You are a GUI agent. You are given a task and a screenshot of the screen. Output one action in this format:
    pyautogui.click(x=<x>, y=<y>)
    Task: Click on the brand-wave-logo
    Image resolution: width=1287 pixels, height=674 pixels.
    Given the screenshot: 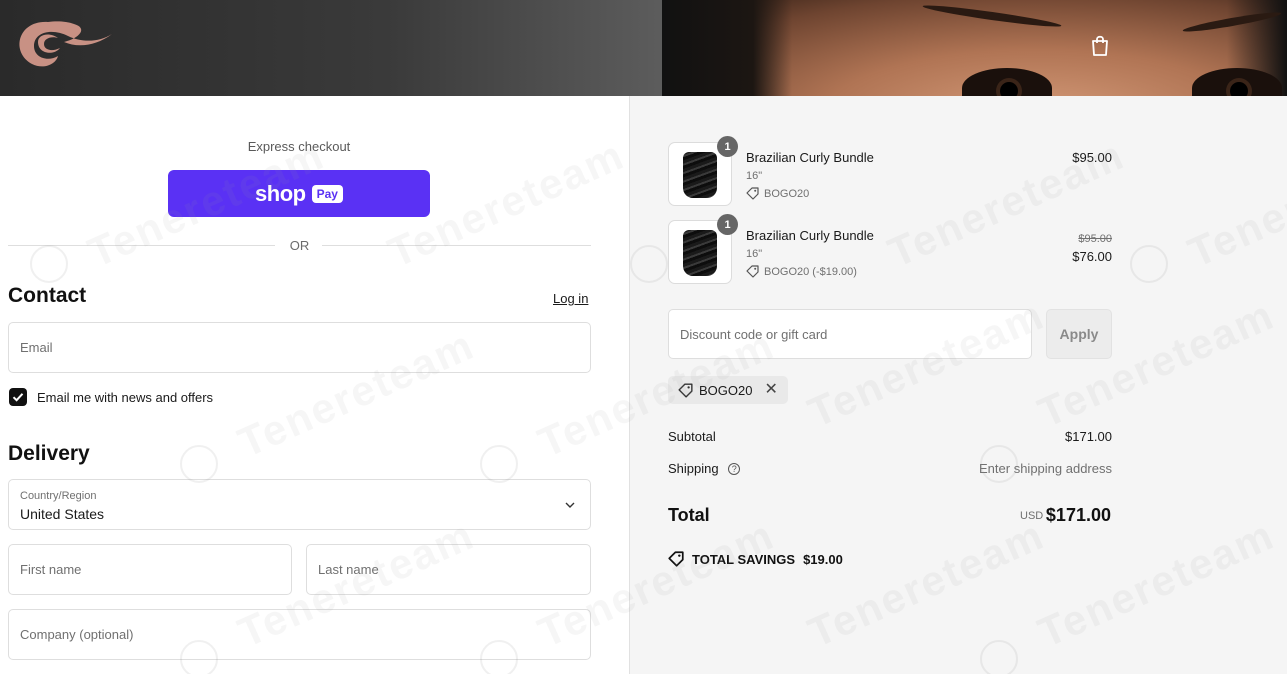 What is the action you would take?
    pyautogui.click(x=63, y=45)
    